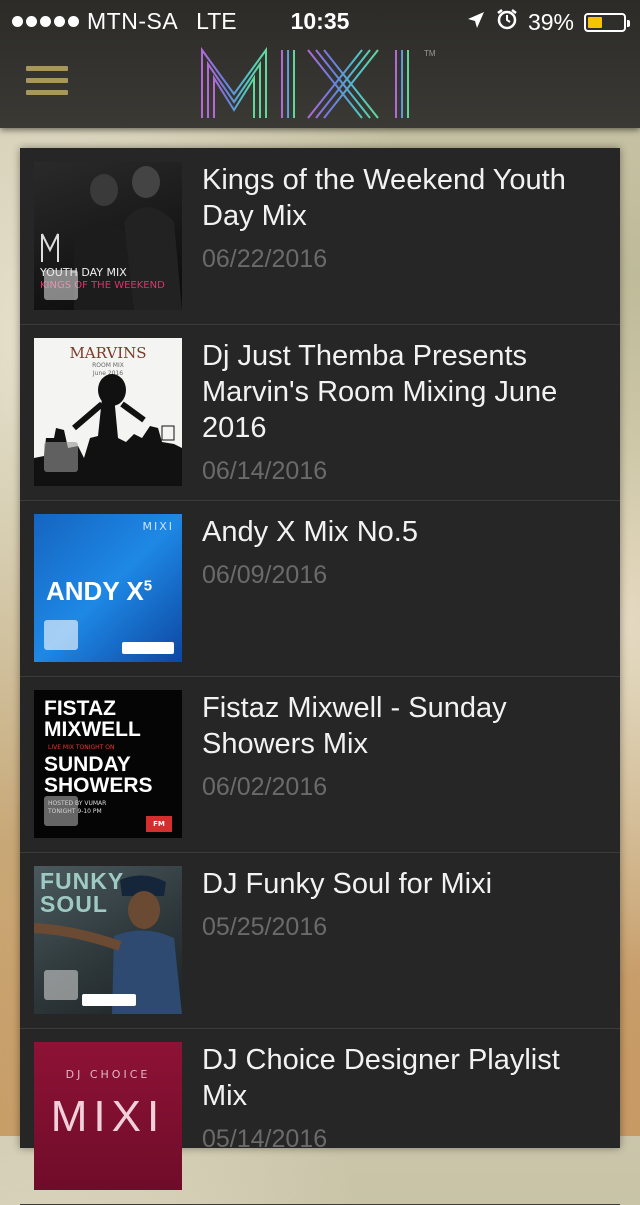  Describe the element at coordinates (321, 84) in the screenshot. I see `mixi-logo: TM` at that location.